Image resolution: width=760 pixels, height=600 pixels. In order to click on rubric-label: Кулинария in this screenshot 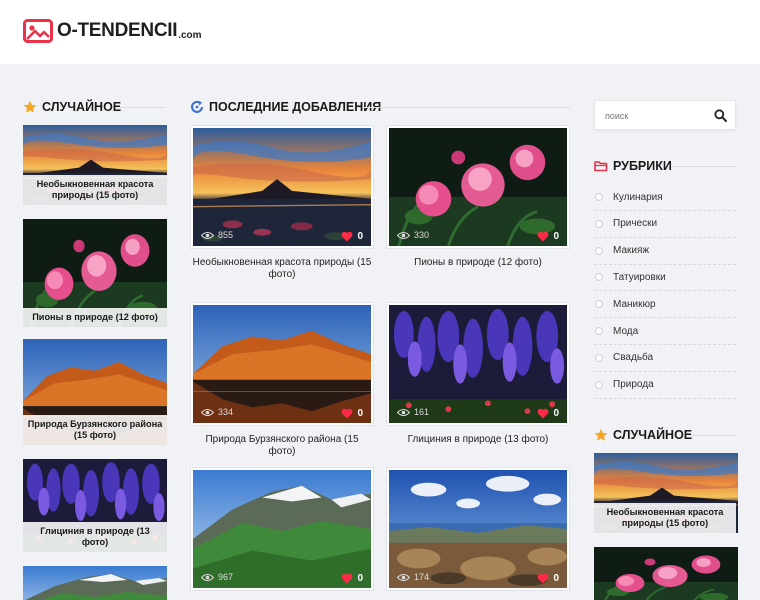, I will do `click(638, 197)`.